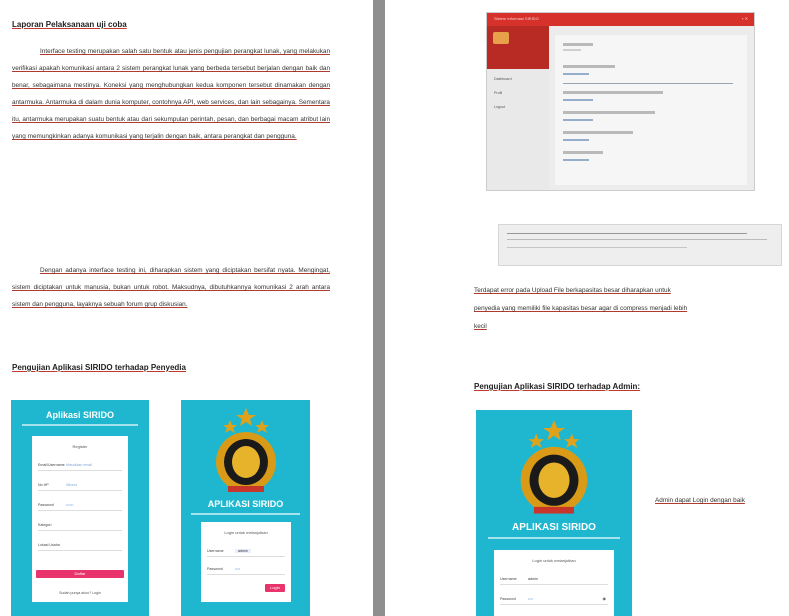 The height and width of the screenshot is (616, 789). What do you see at coordinates (80, 415) in the screenshot?
I see `app-title: Aplikasi SIRIDO` at bounding box center [80, 415].